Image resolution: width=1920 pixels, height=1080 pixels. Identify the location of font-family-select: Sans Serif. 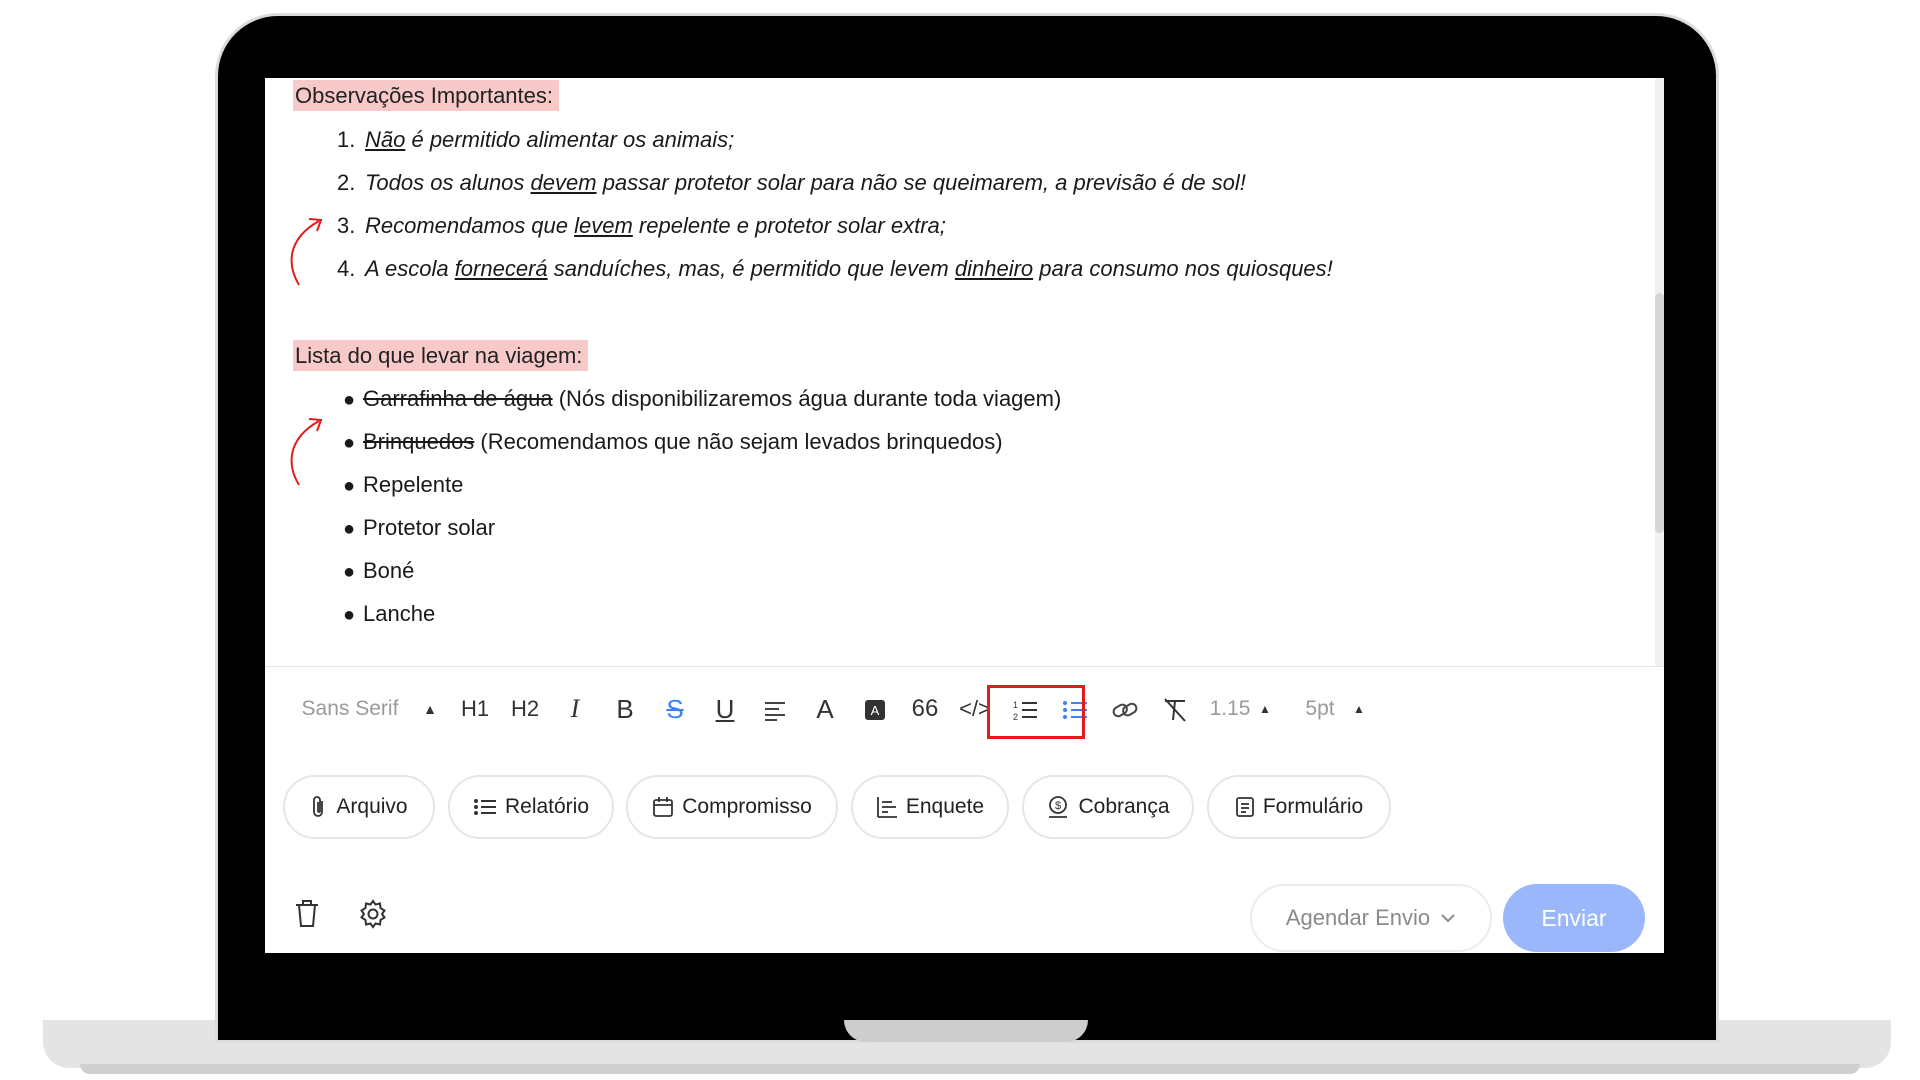
(350, 709).